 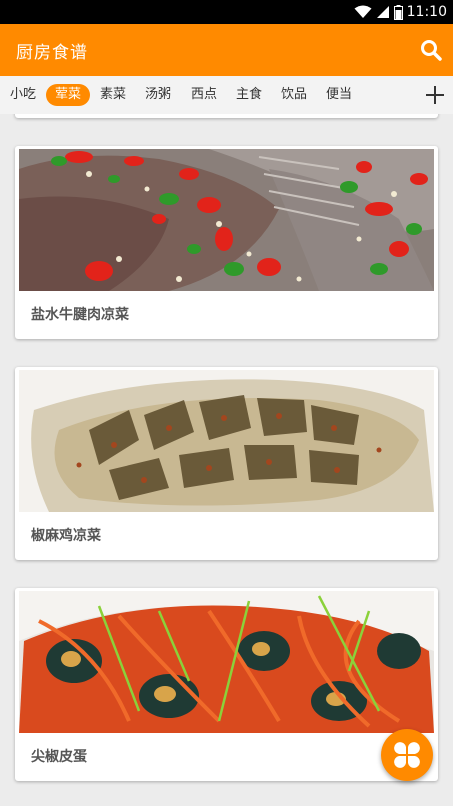 I want to click on battery-icon, so click(x=398, y=12).